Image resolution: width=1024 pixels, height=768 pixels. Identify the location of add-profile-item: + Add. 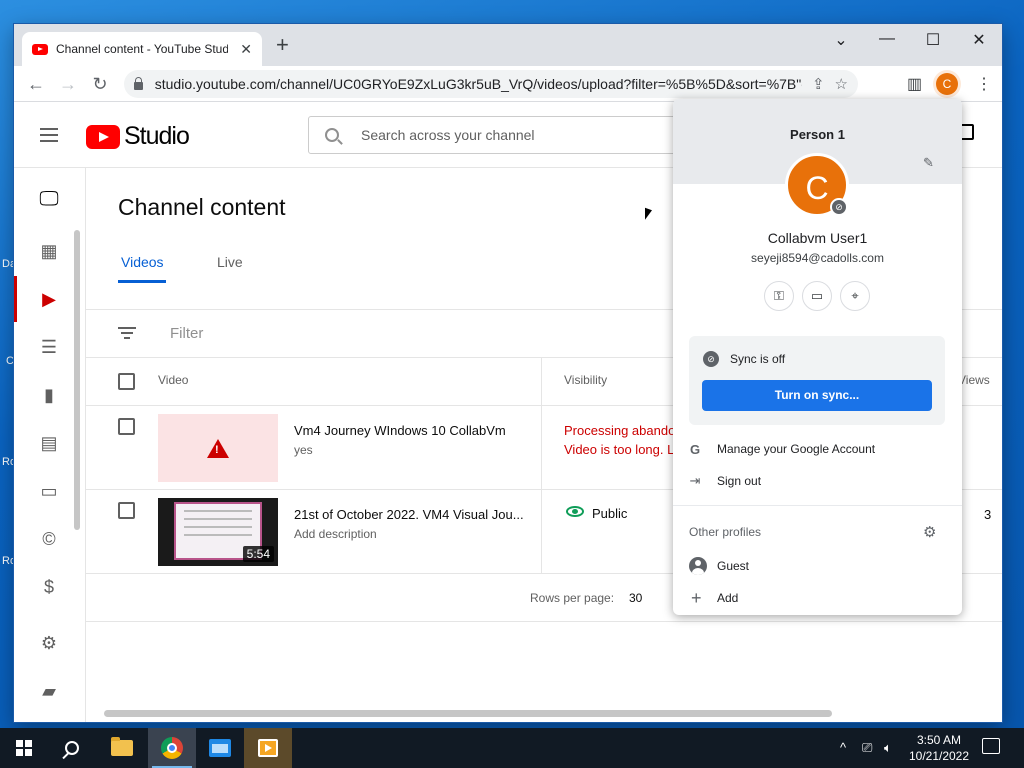
(817, 598).